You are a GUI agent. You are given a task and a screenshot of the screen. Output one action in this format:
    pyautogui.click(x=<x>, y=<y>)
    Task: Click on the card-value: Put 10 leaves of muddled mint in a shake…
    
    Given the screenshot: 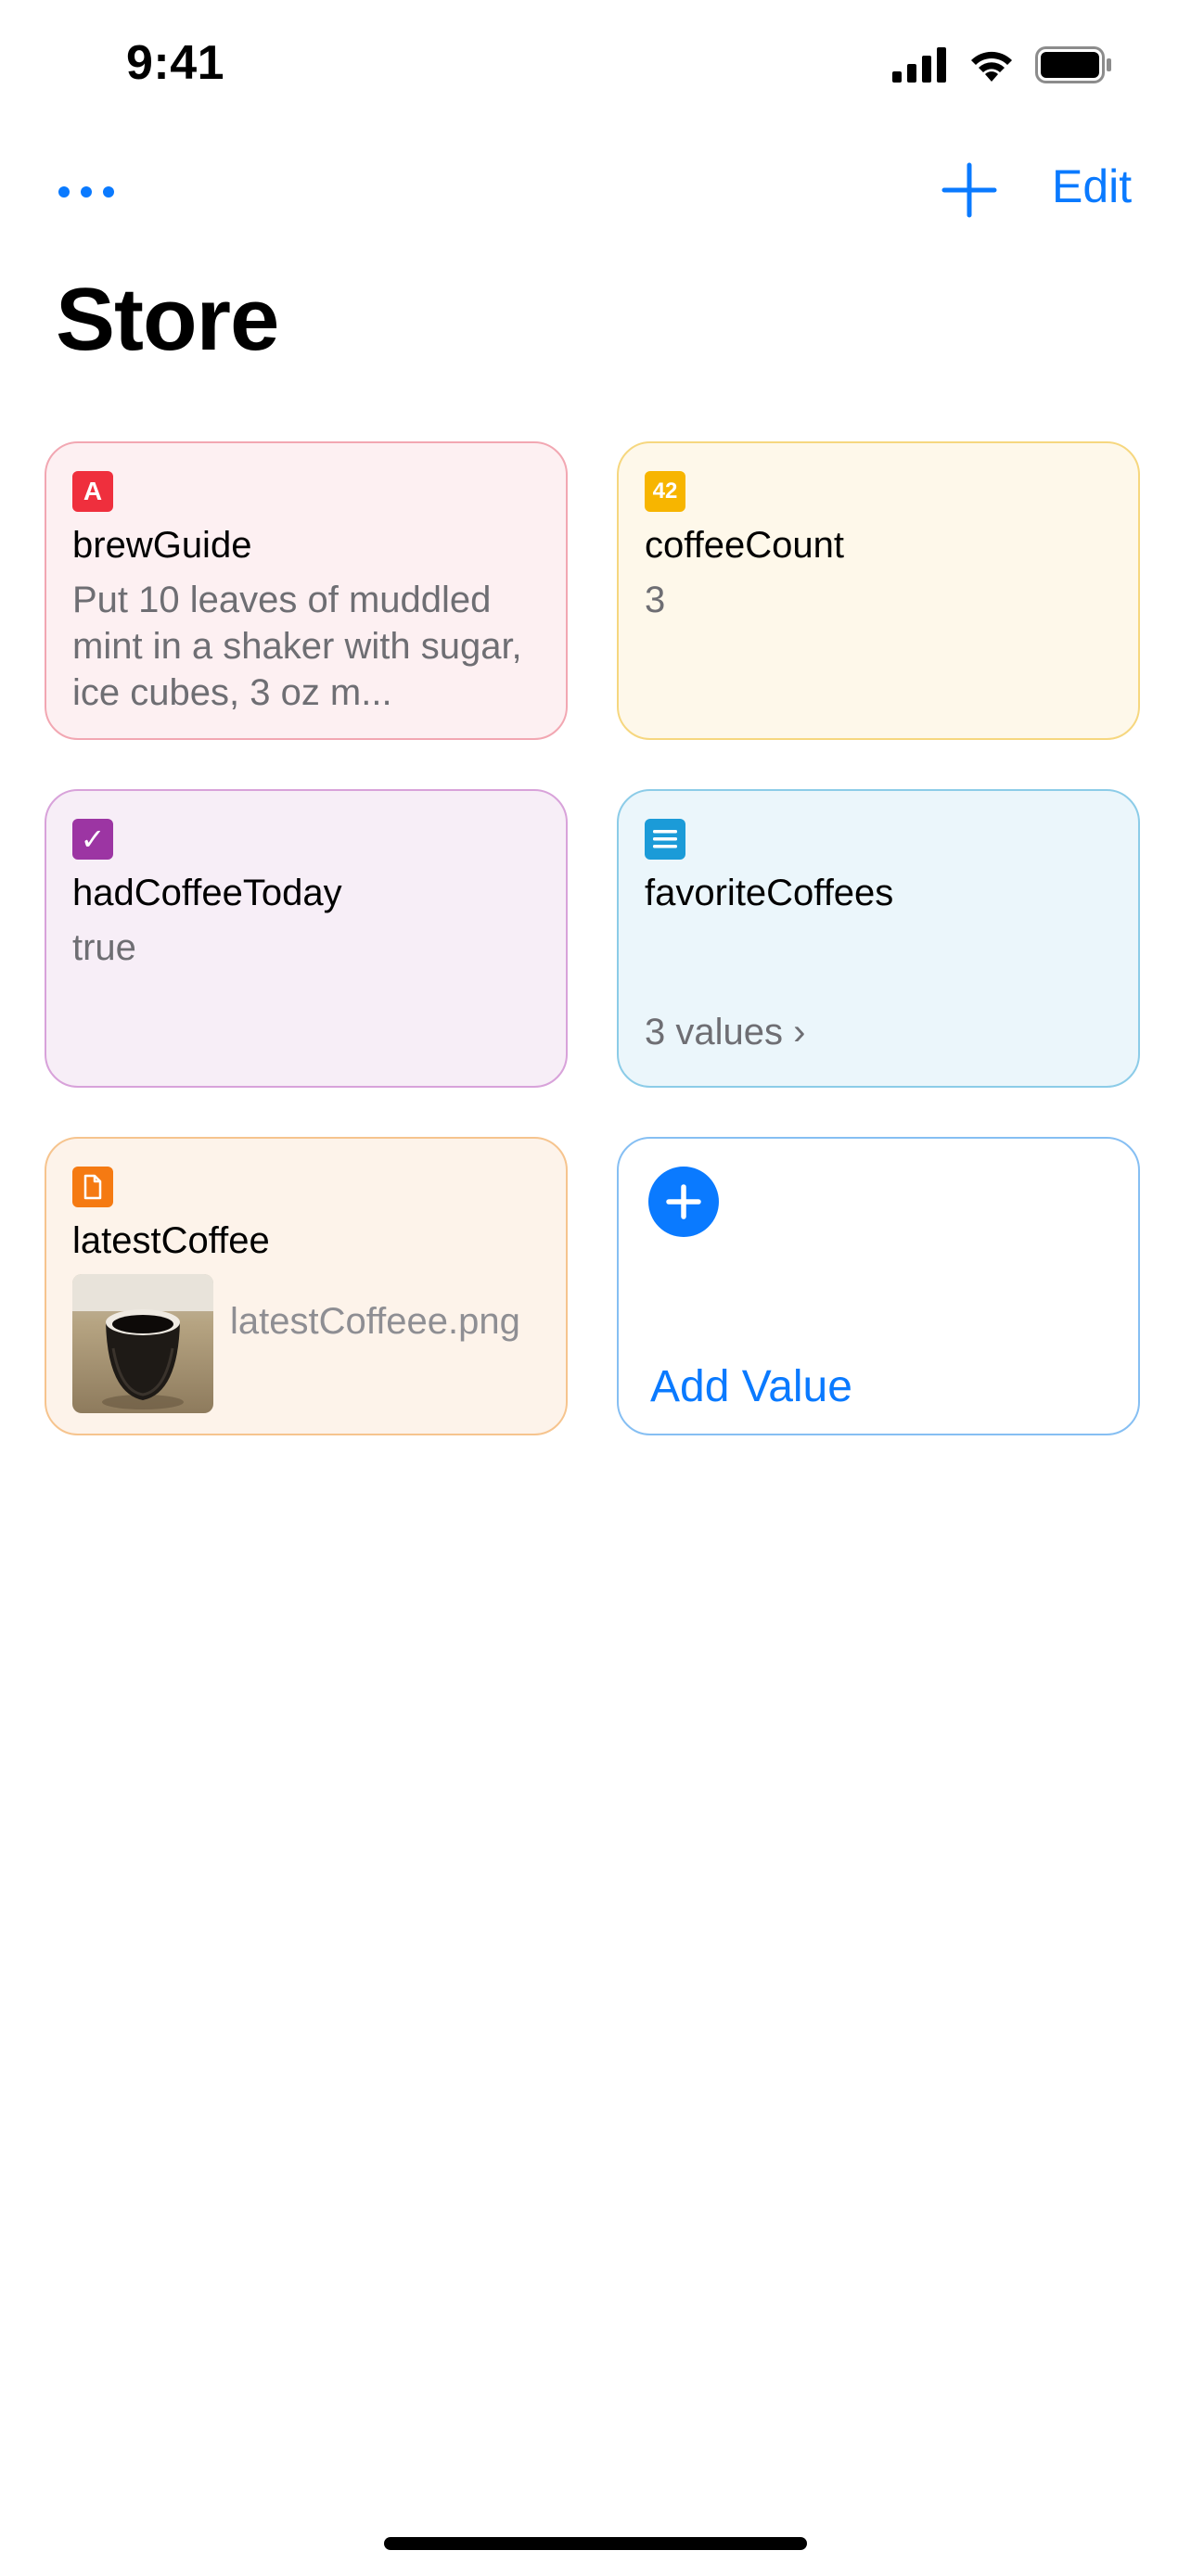 What is the action you would take?
    pyautogui.click(x=297, y=646)
    